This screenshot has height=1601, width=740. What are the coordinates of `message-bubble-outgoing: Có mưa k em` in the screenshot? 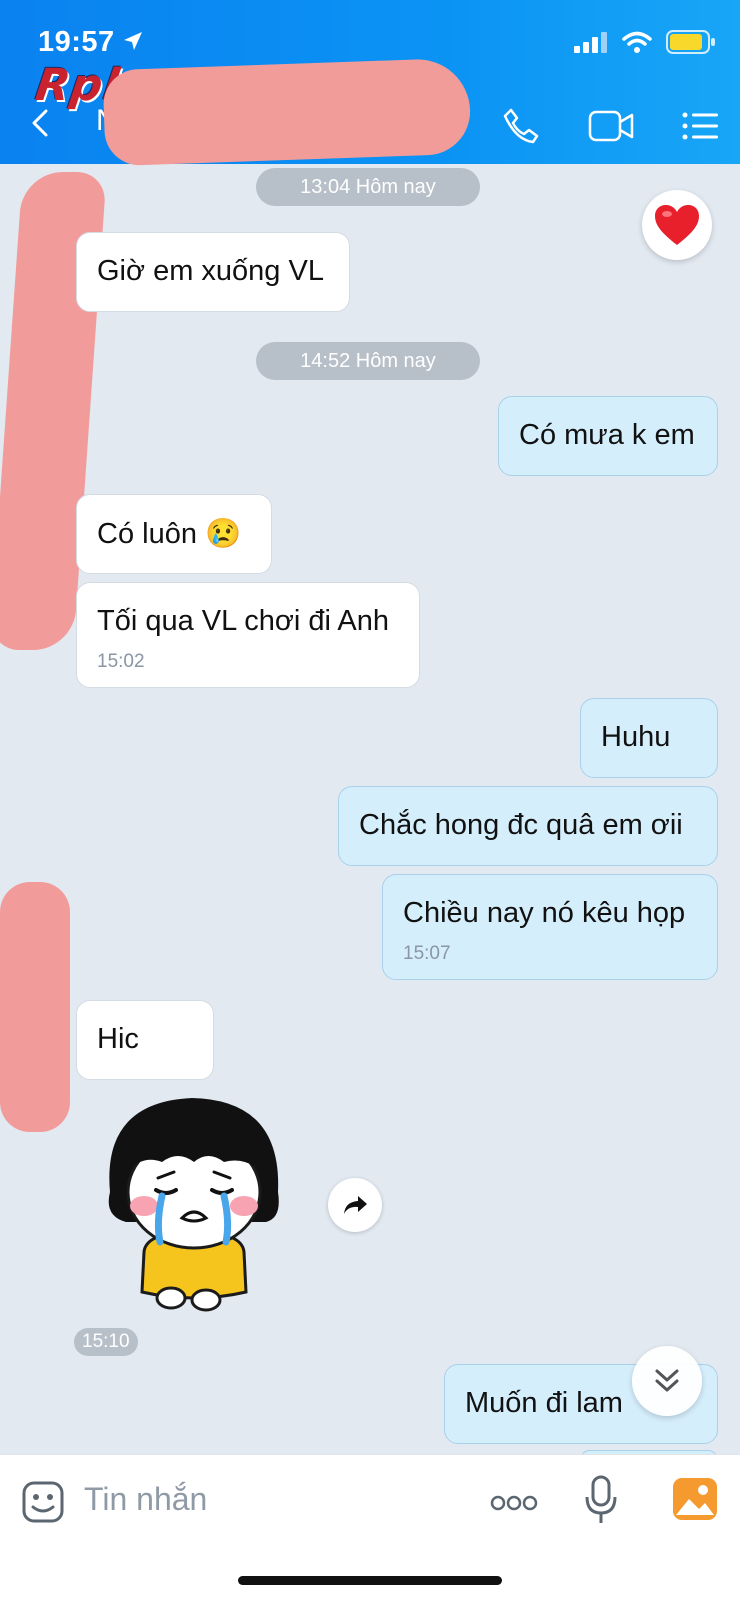 It's located at (608, 436).